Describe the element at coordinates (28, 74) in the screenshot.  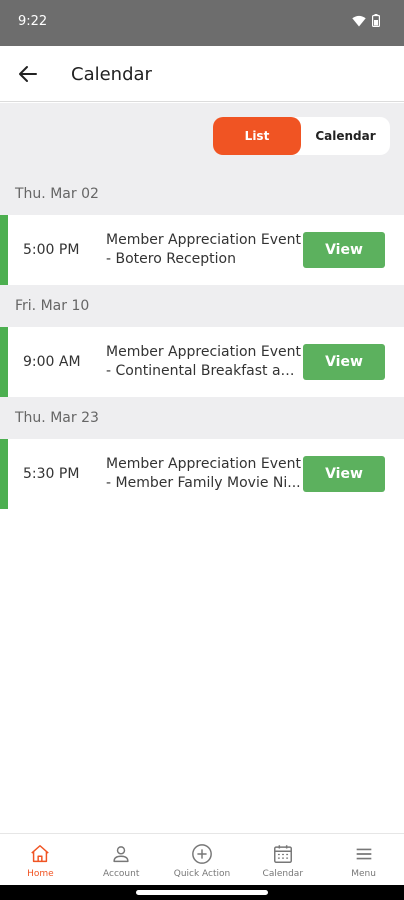
I see `back-arrow-icon` at that location.